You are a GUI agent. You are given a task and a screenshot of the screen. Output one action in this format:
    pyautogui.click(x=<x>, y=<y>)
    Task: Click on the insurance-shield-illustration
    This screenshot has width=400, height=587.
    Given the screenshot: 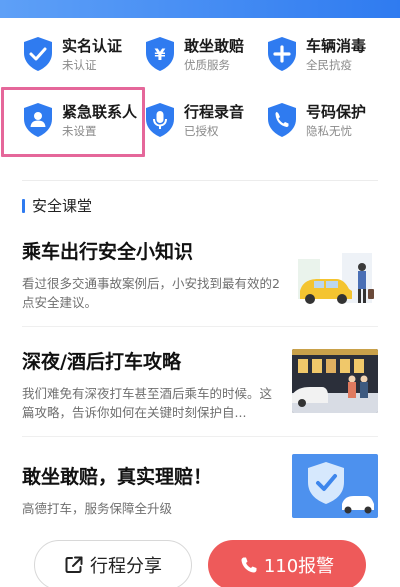 What is the action you would take?
    pyautogui.click(x=335, y=486)
    